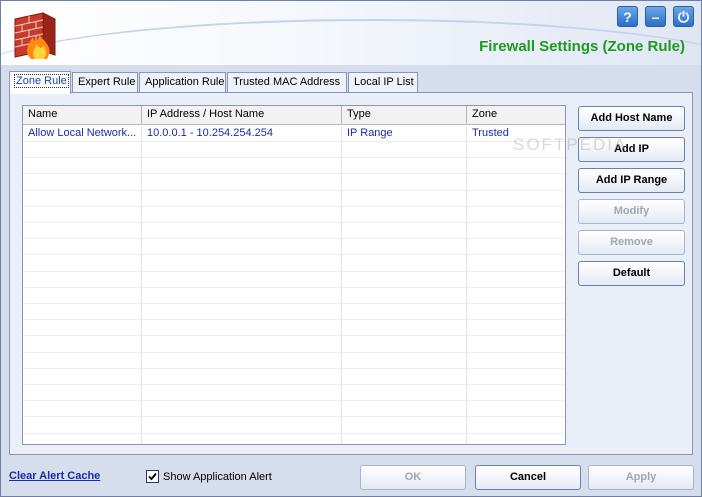  Describe the element at coordinates (351, 33) in the screenshot. I see `header-banner: Firewall Settings (Zone Rule) ? – ⏻` at that location.